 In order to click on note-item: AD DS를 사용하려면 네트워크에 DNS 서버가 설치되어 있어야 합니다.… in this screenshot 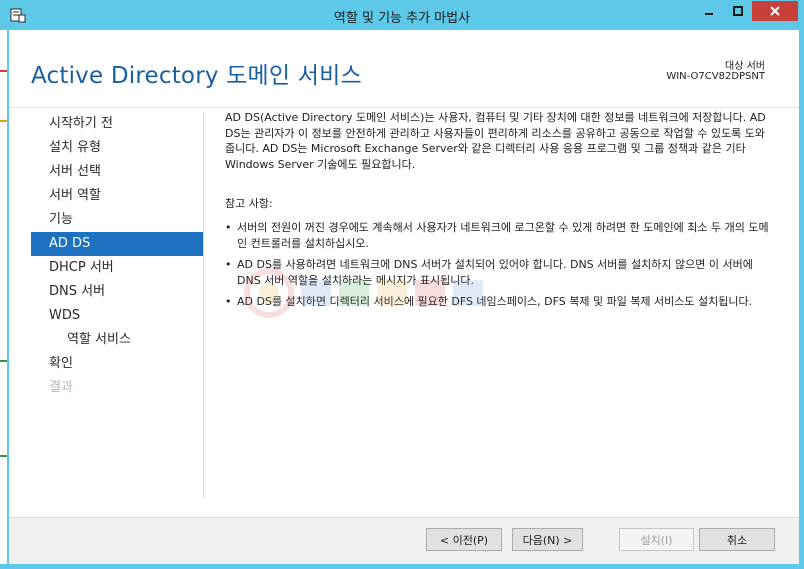, I will do `click(499, 272)`.